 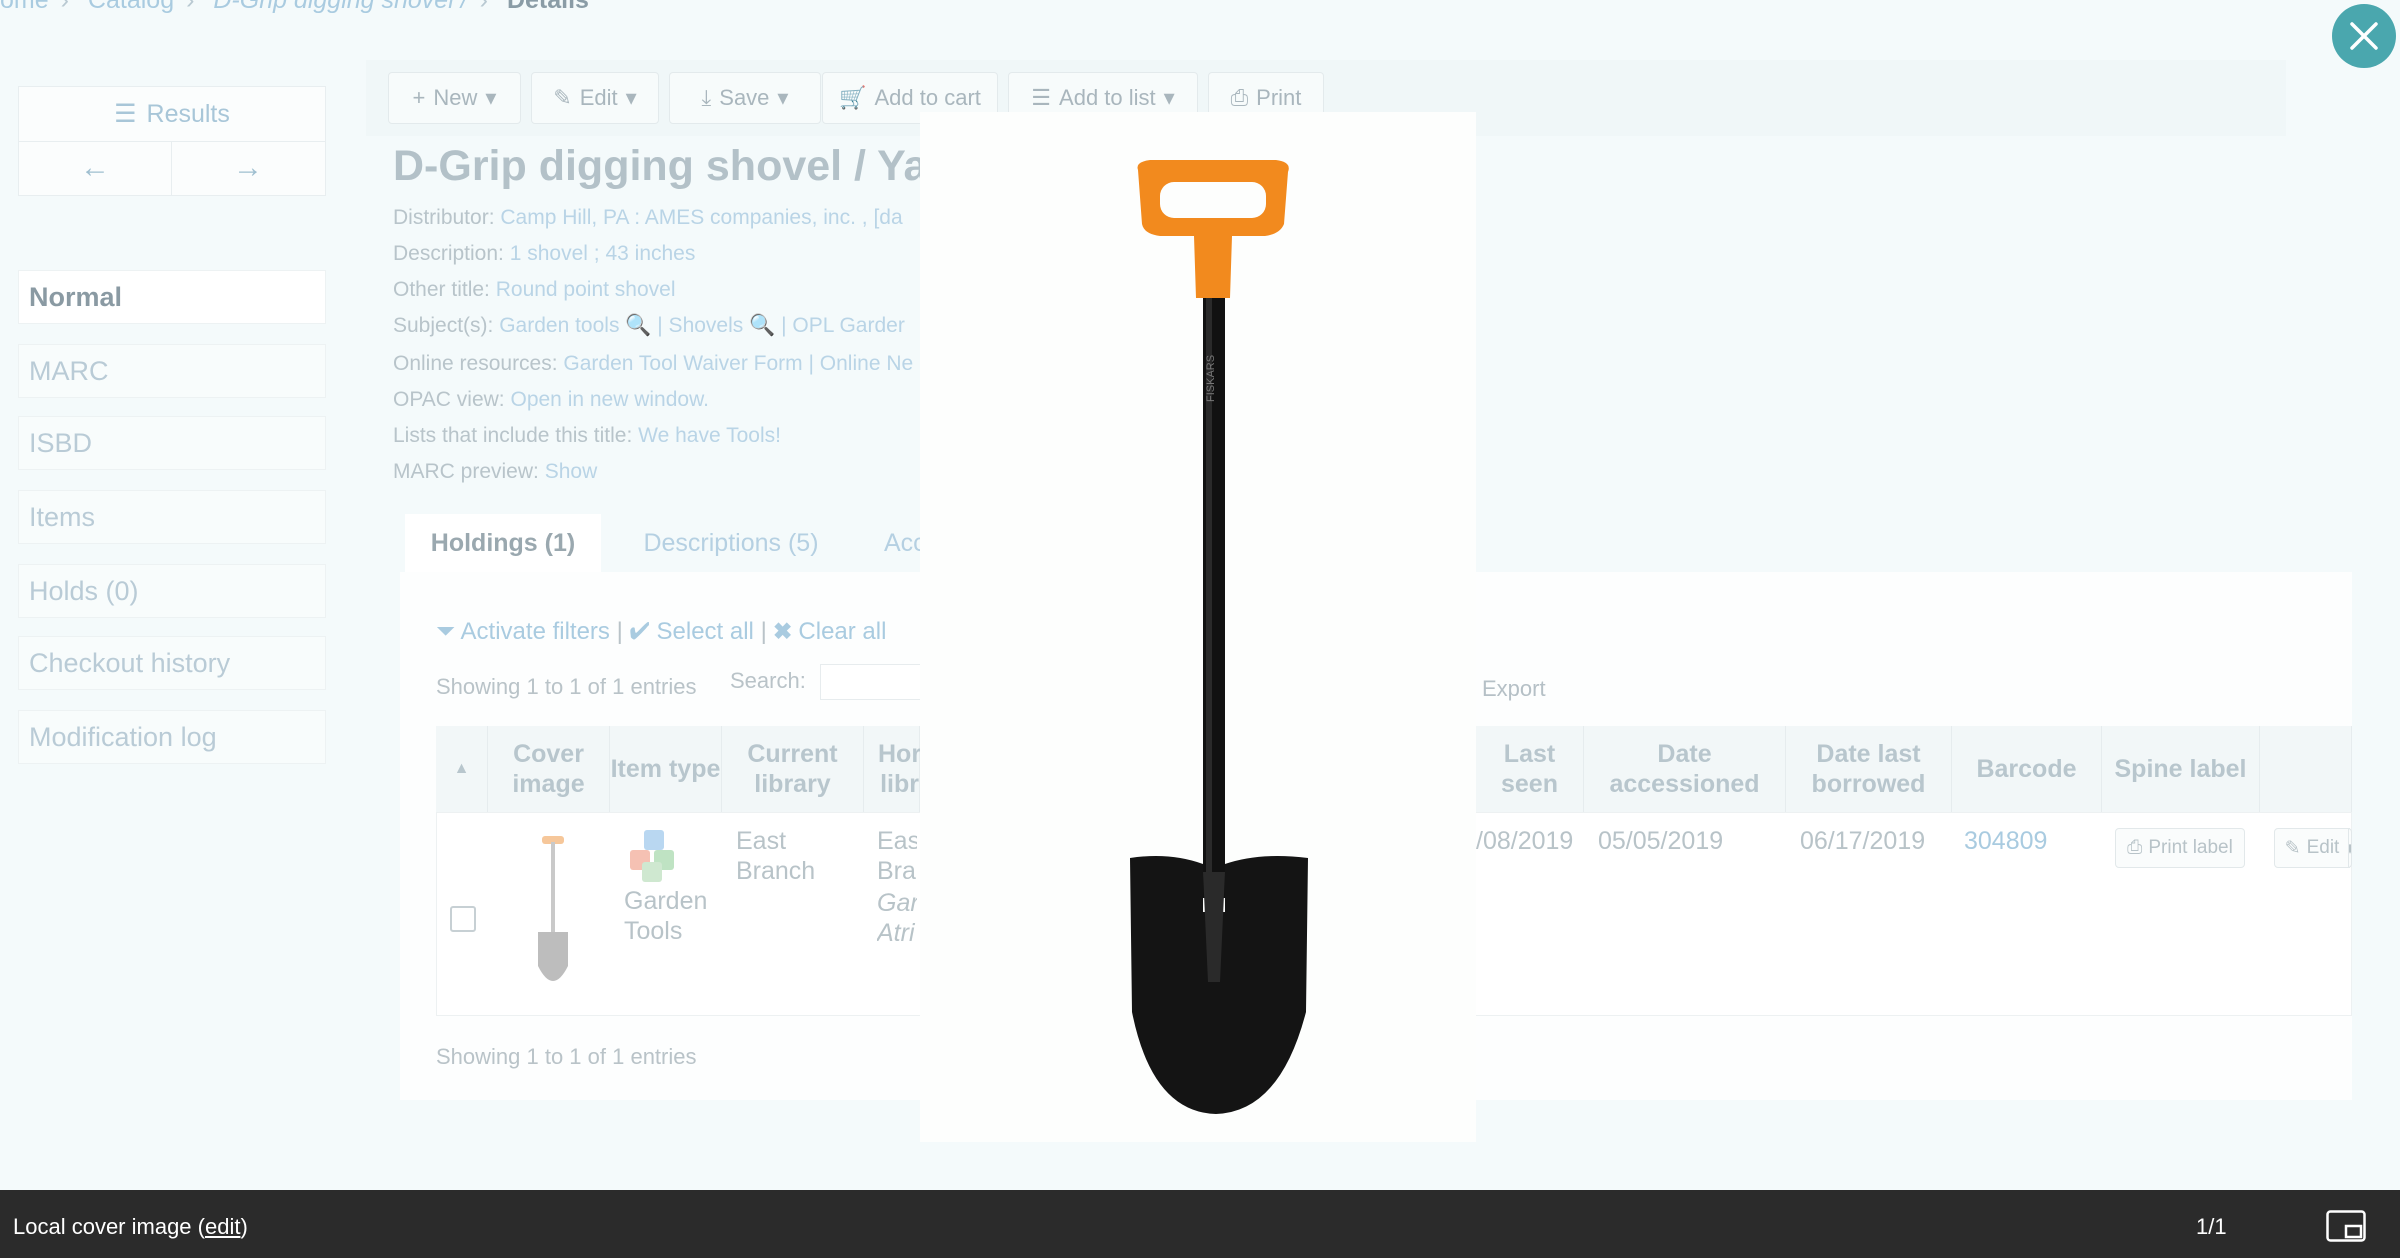 I want to click on sidebar-item-label: ISBD, so click(x=61, y=442).